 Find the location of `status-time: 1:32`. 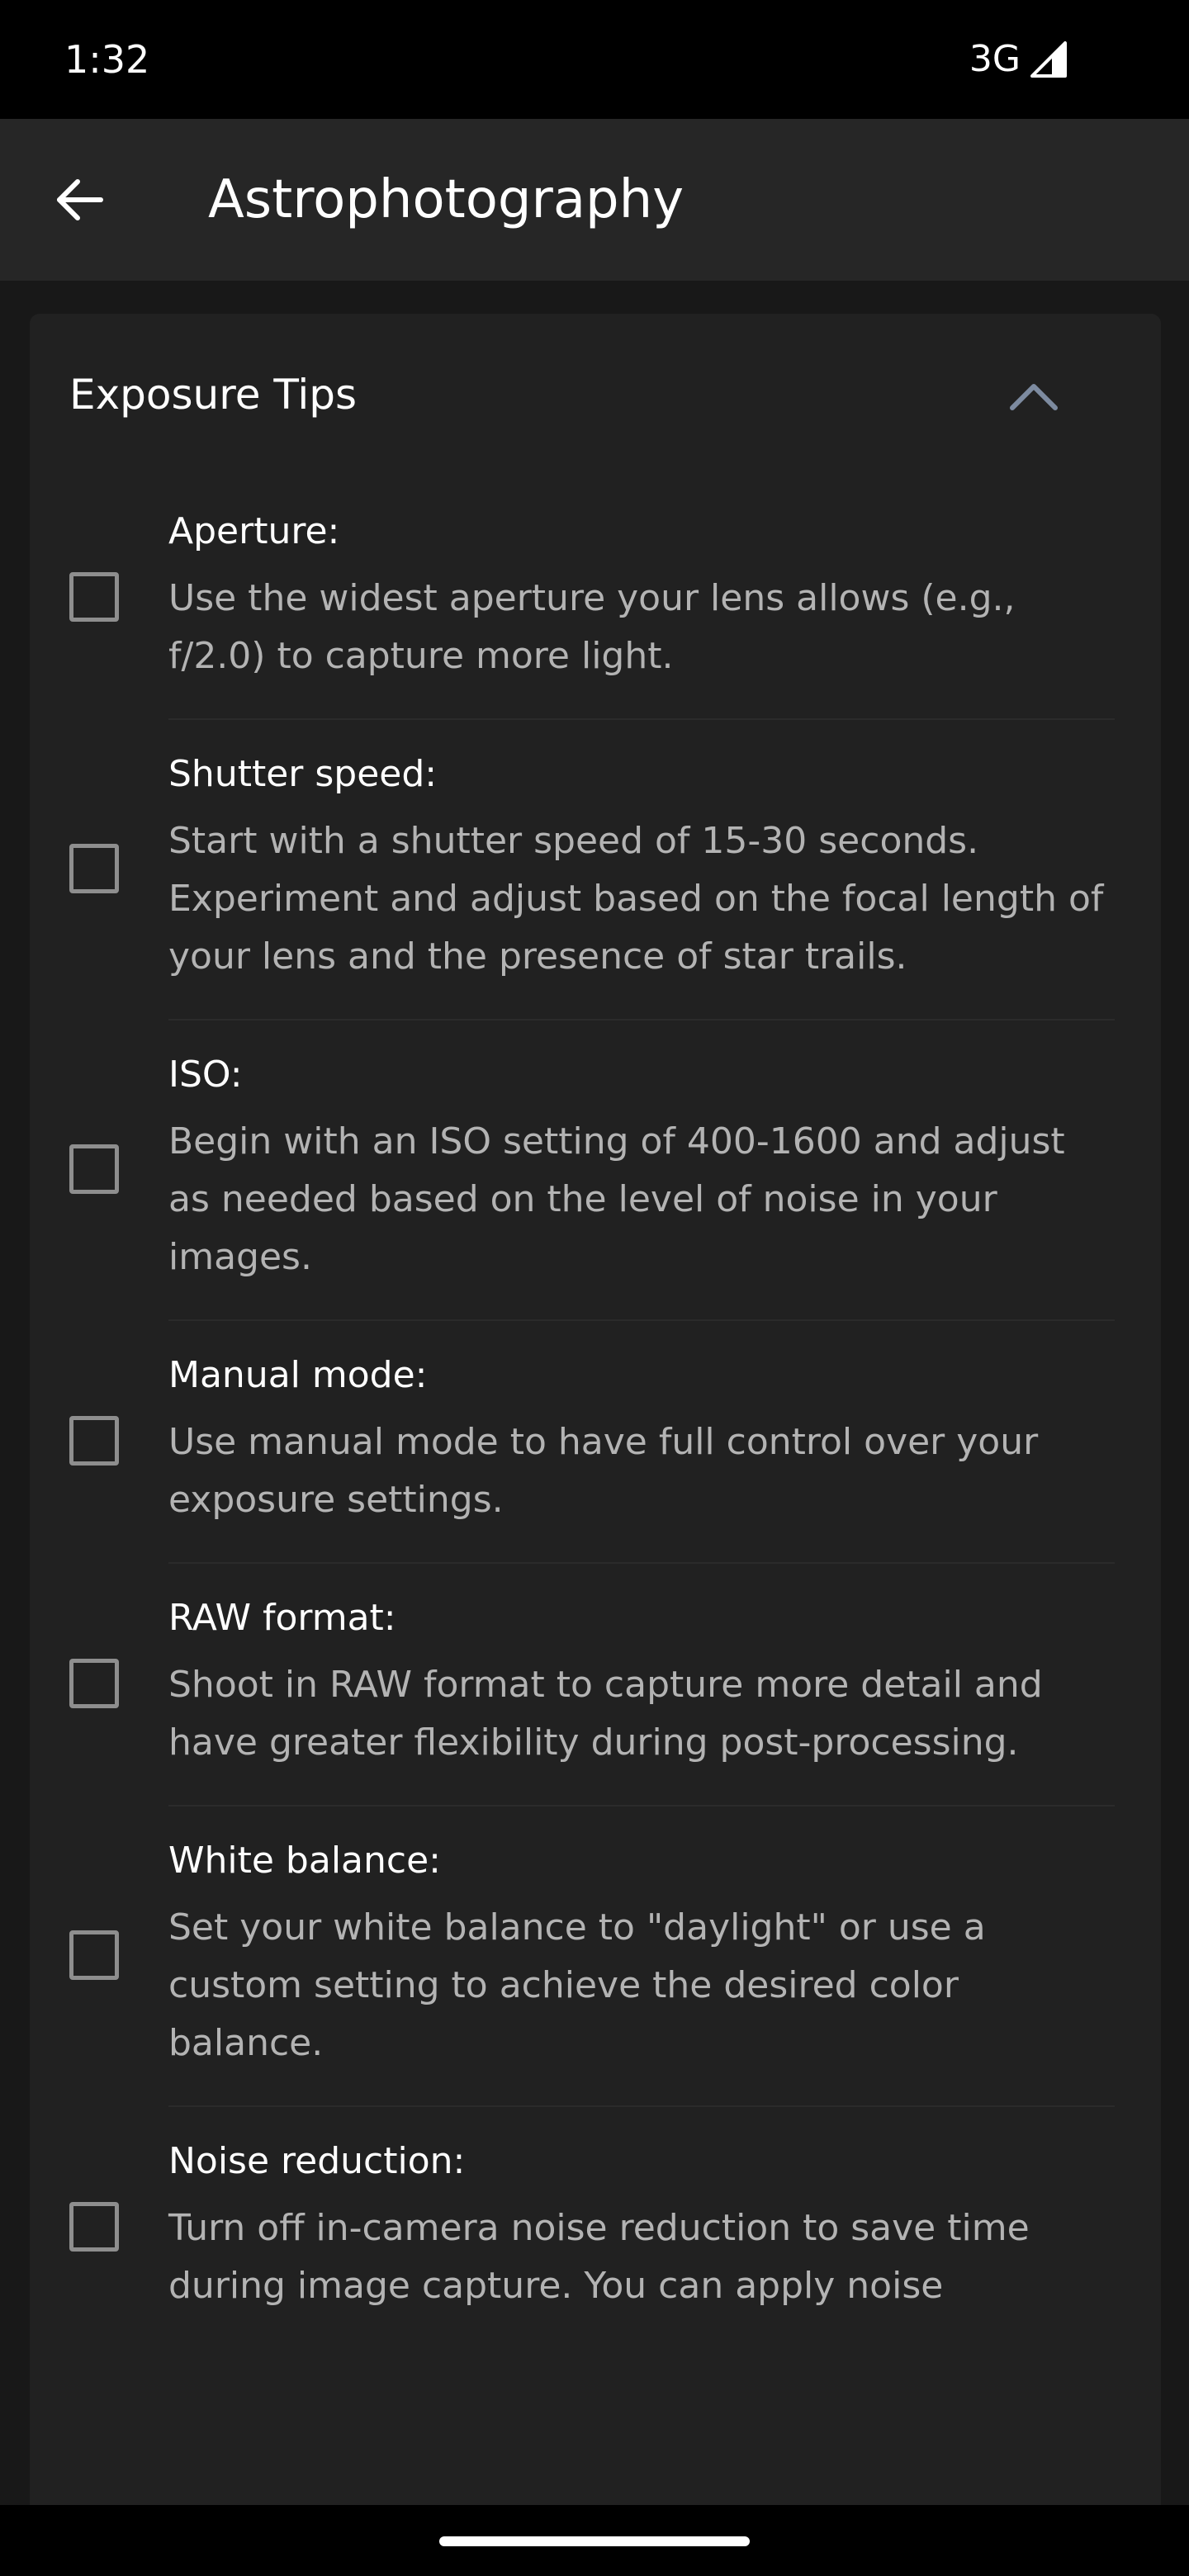

status-time: 1:32 is located at coordinates (107, 59).